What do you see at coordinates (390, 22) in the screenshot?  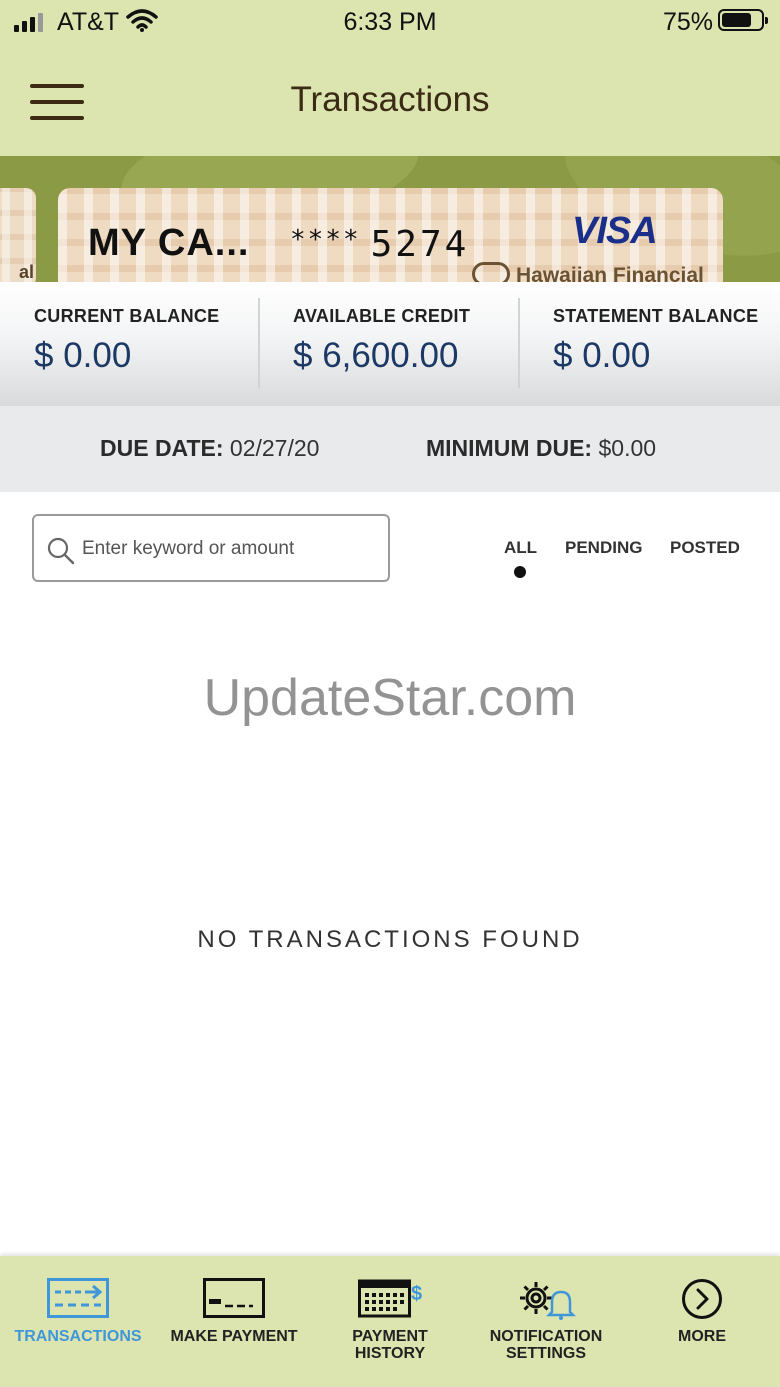 I see `status-bar: AT&T 6:33 PM 75%` at bounding box center [390, 22].